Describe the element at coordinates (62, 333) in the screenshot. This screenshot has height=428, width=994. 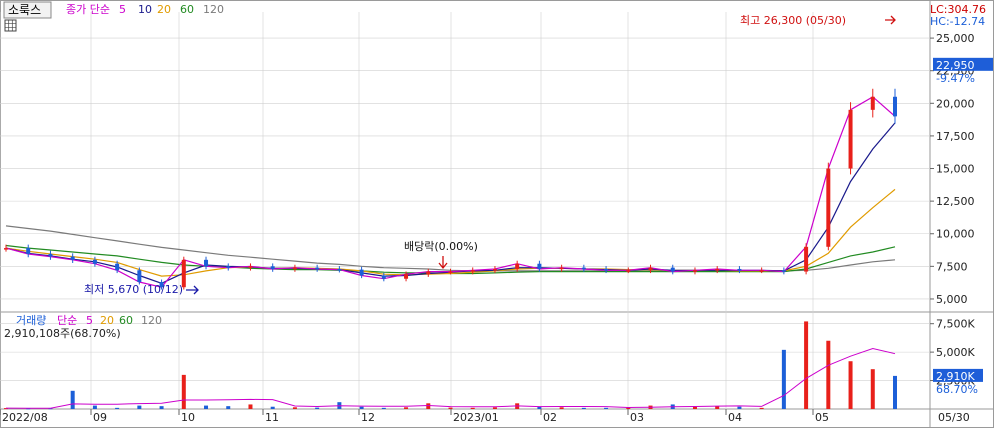
I see `volume-sub-value: 2,910,108주(68.70%)` at that location.